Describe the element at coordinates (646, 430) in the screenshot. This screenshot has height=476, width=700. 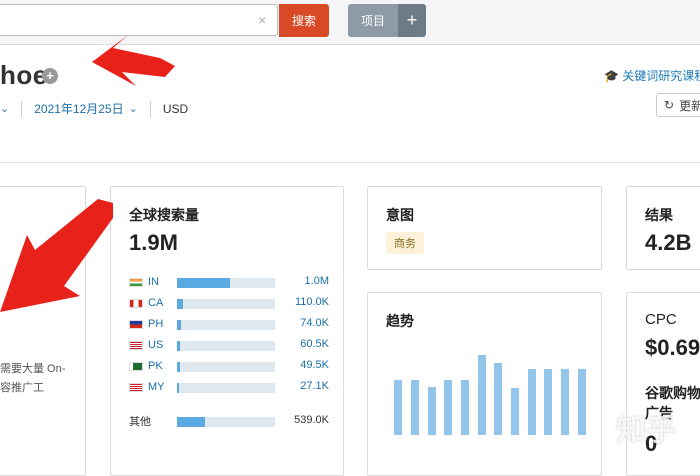
I see `watermark: 知乎` at that location.